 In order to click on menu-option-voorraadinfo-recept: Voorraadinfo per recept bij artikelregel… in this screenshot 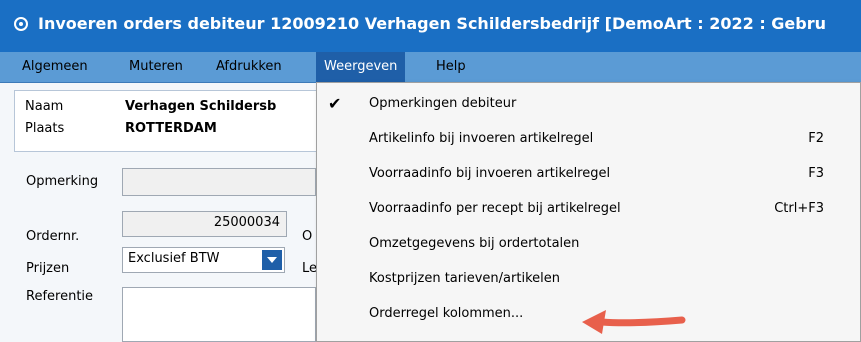, I will do `click(588, 209)`.